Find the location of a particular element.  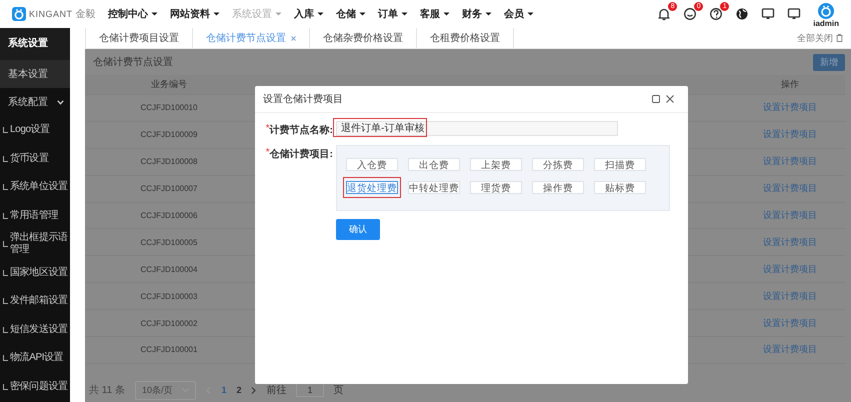

menu-item: 订单 is located at coordinates (393, 14).